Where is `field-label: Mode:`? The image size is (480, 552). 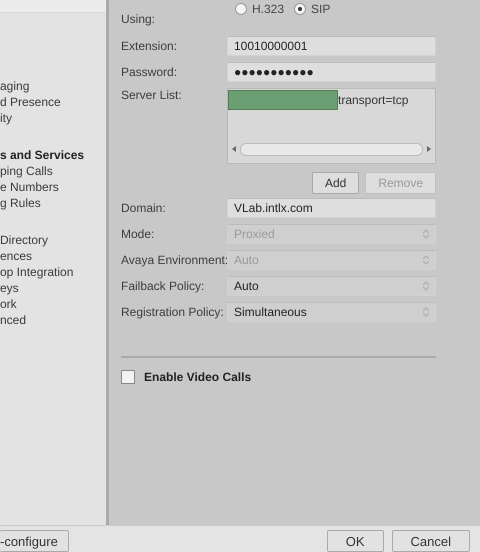
field-label: Mode: is located at coordinates (138, 234).